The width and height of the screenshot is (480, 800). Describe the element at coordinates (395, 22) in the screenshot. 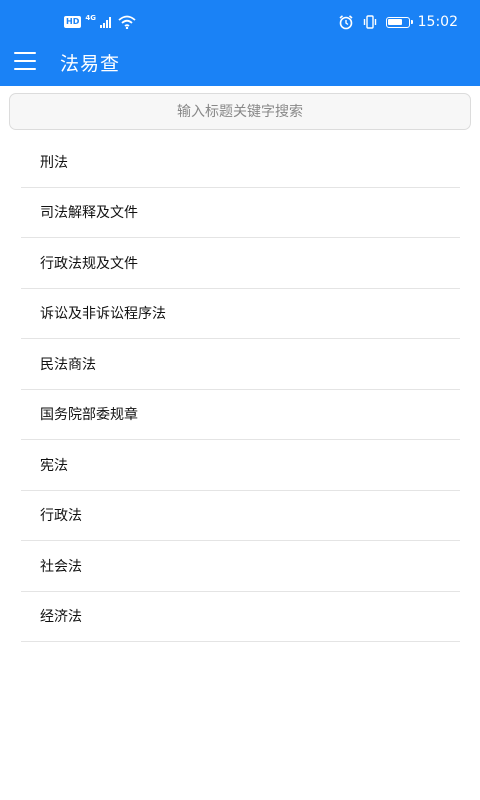

I see `battery-fill` at that location.